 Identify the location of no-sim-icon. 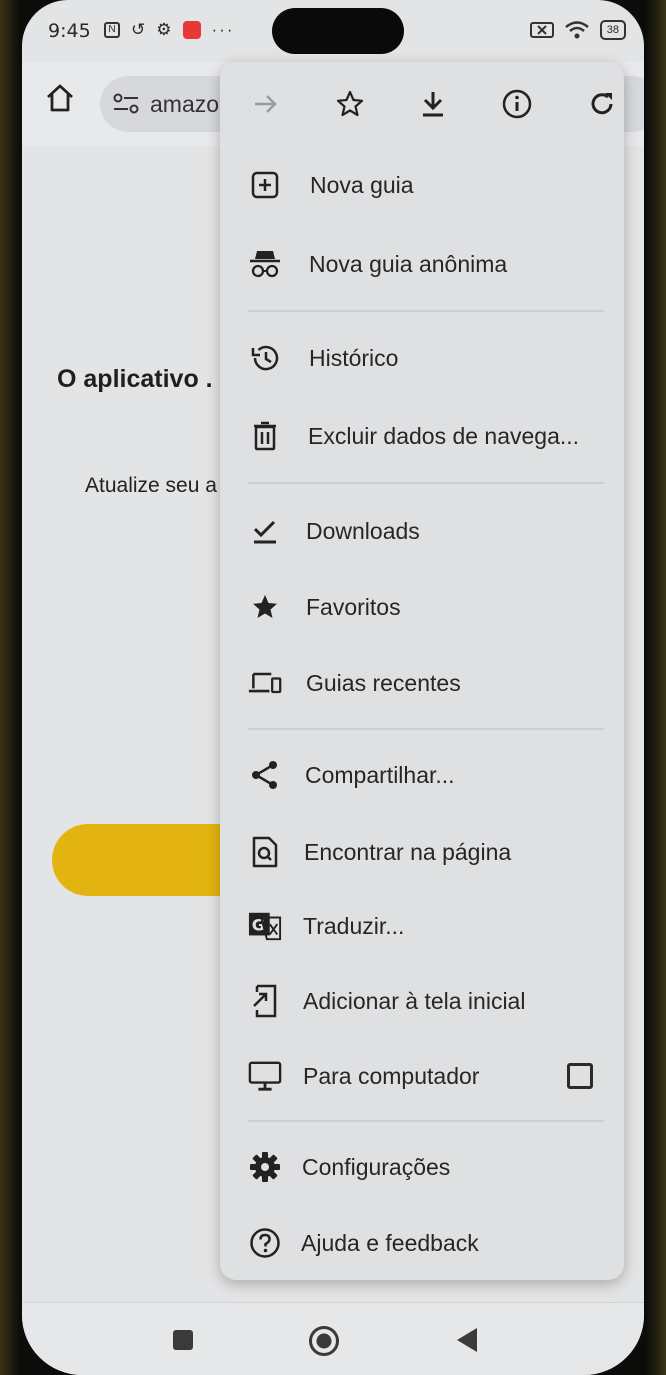
(541, 30).